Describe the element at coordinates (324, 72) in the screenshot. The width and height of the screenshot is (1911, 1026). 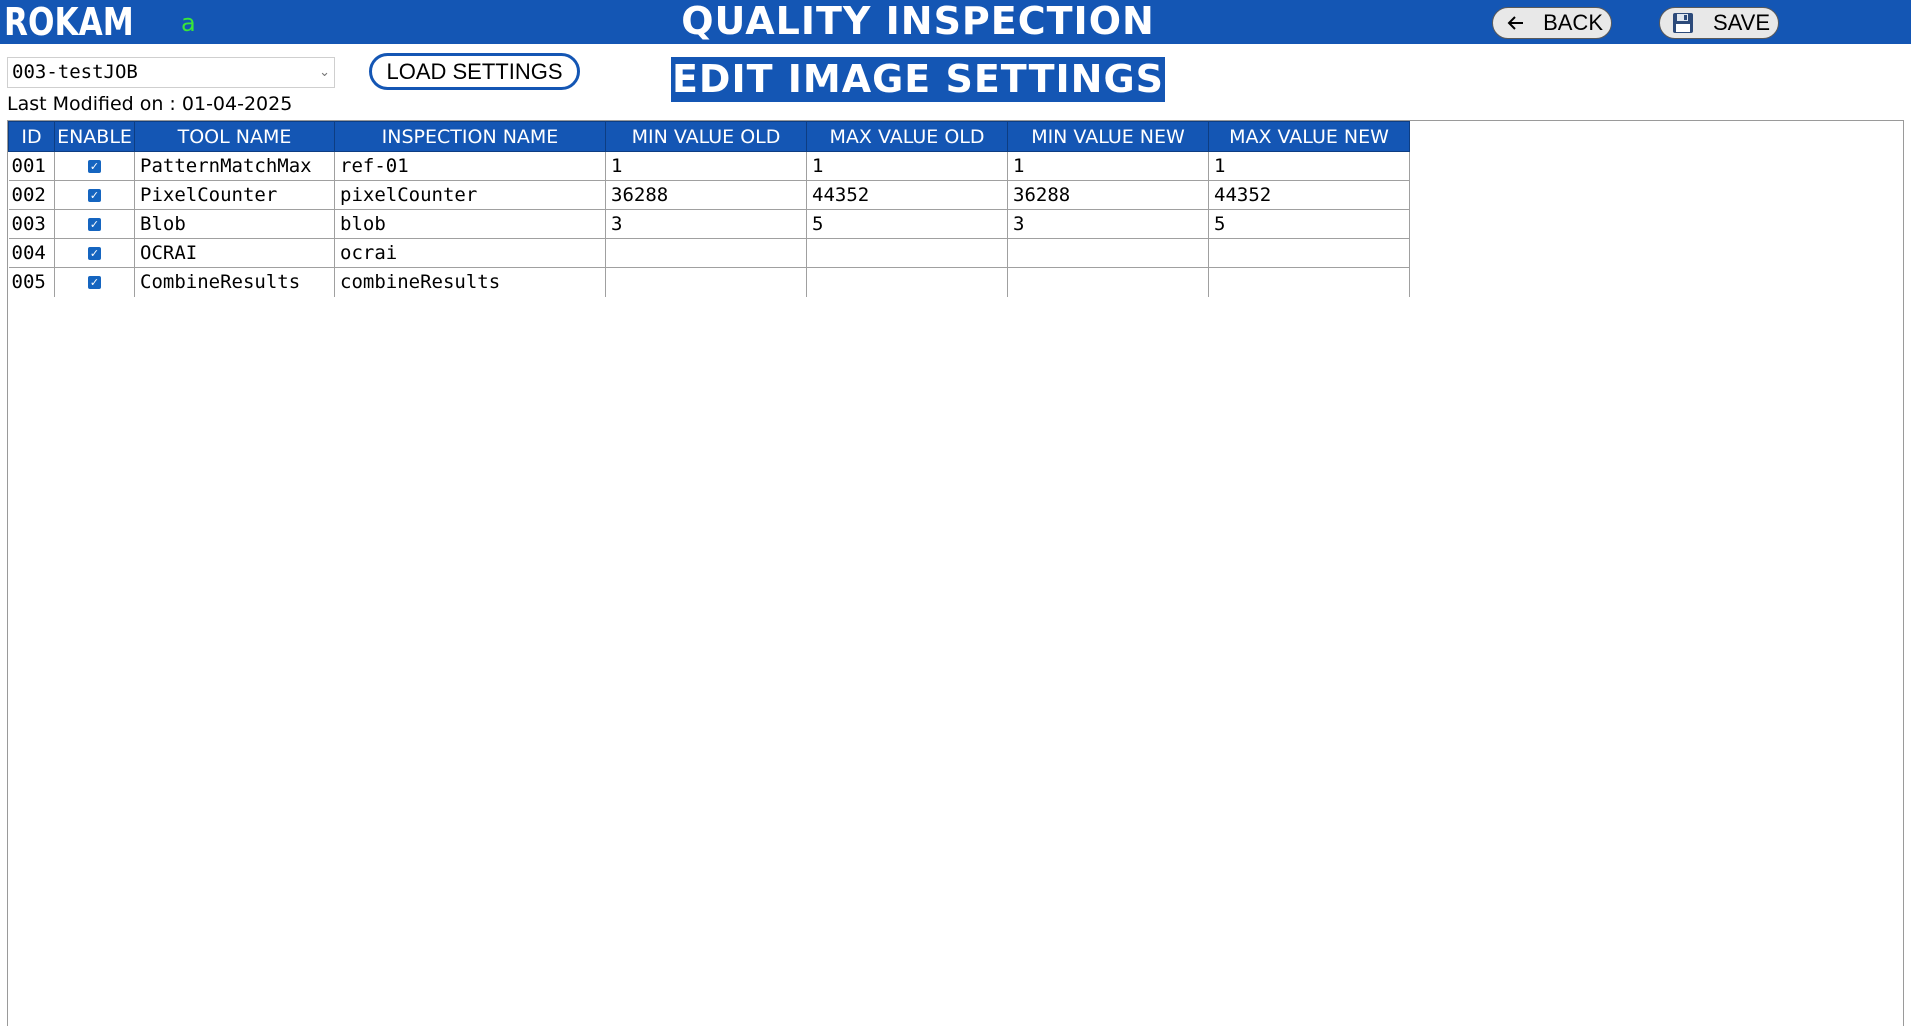
I see `chevron-down-icon: ⌄` at that location.